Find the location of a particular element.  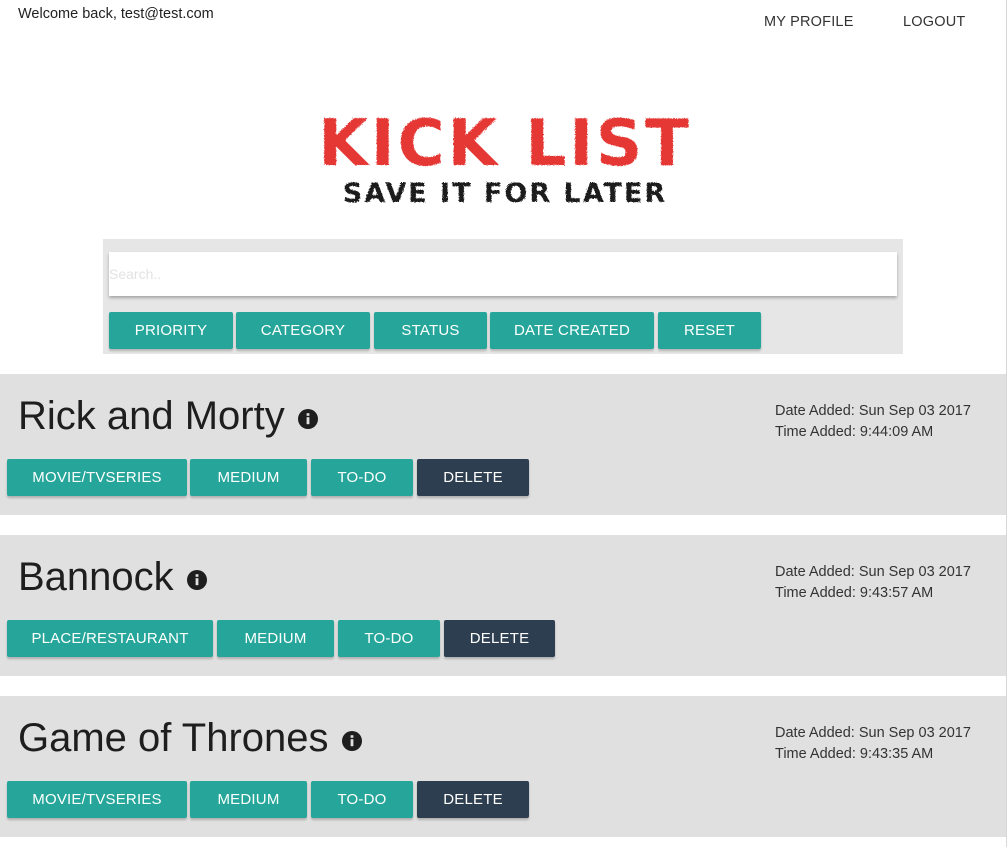

logo-tagline: SAVE IT FOR LATER is located at coordinates (505, 193).